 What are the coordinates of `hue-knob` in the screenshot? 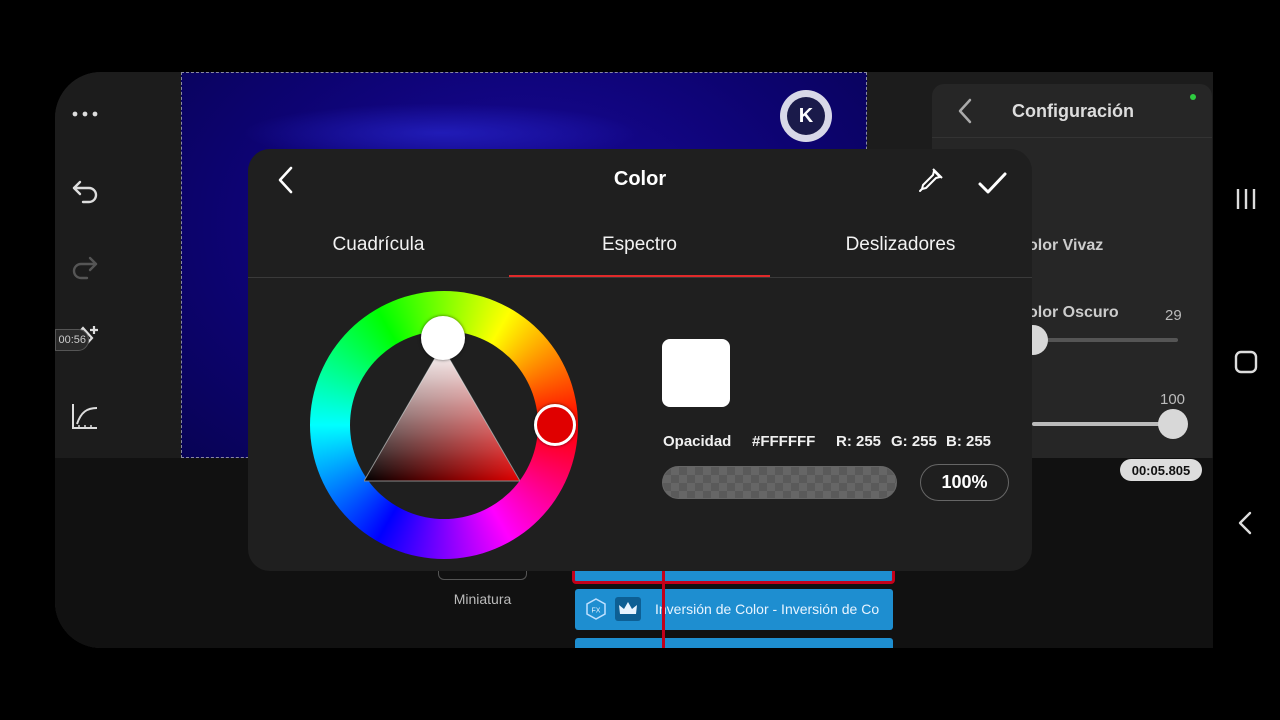 It's located at (555, 425).